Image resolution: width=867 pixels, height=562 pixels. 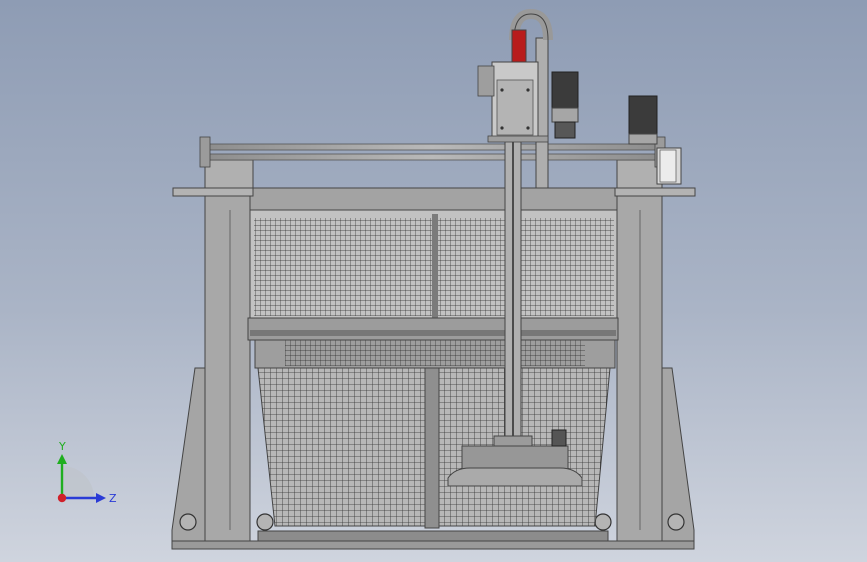 What do you see at coordinates (433, 275) in the screenshot?
I see `upper-mesh-guard` at bounding box center [433, 275].